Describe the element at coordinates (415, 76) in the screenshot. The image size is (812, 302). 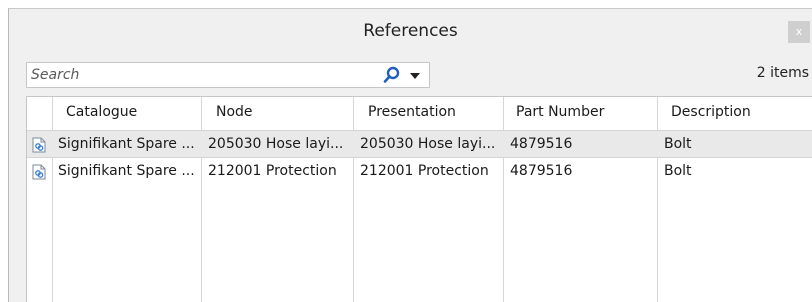
I see `chevron-down-icon` at that location.